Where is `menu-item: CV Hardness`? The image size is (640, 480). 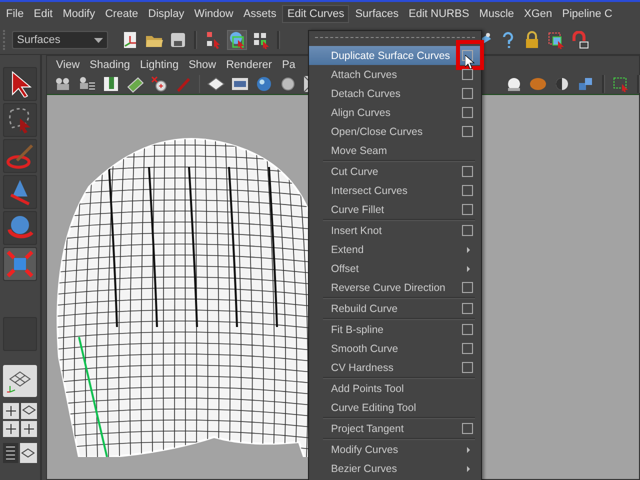
menu-item: CV Hardness is located at coordinates (395, 367).